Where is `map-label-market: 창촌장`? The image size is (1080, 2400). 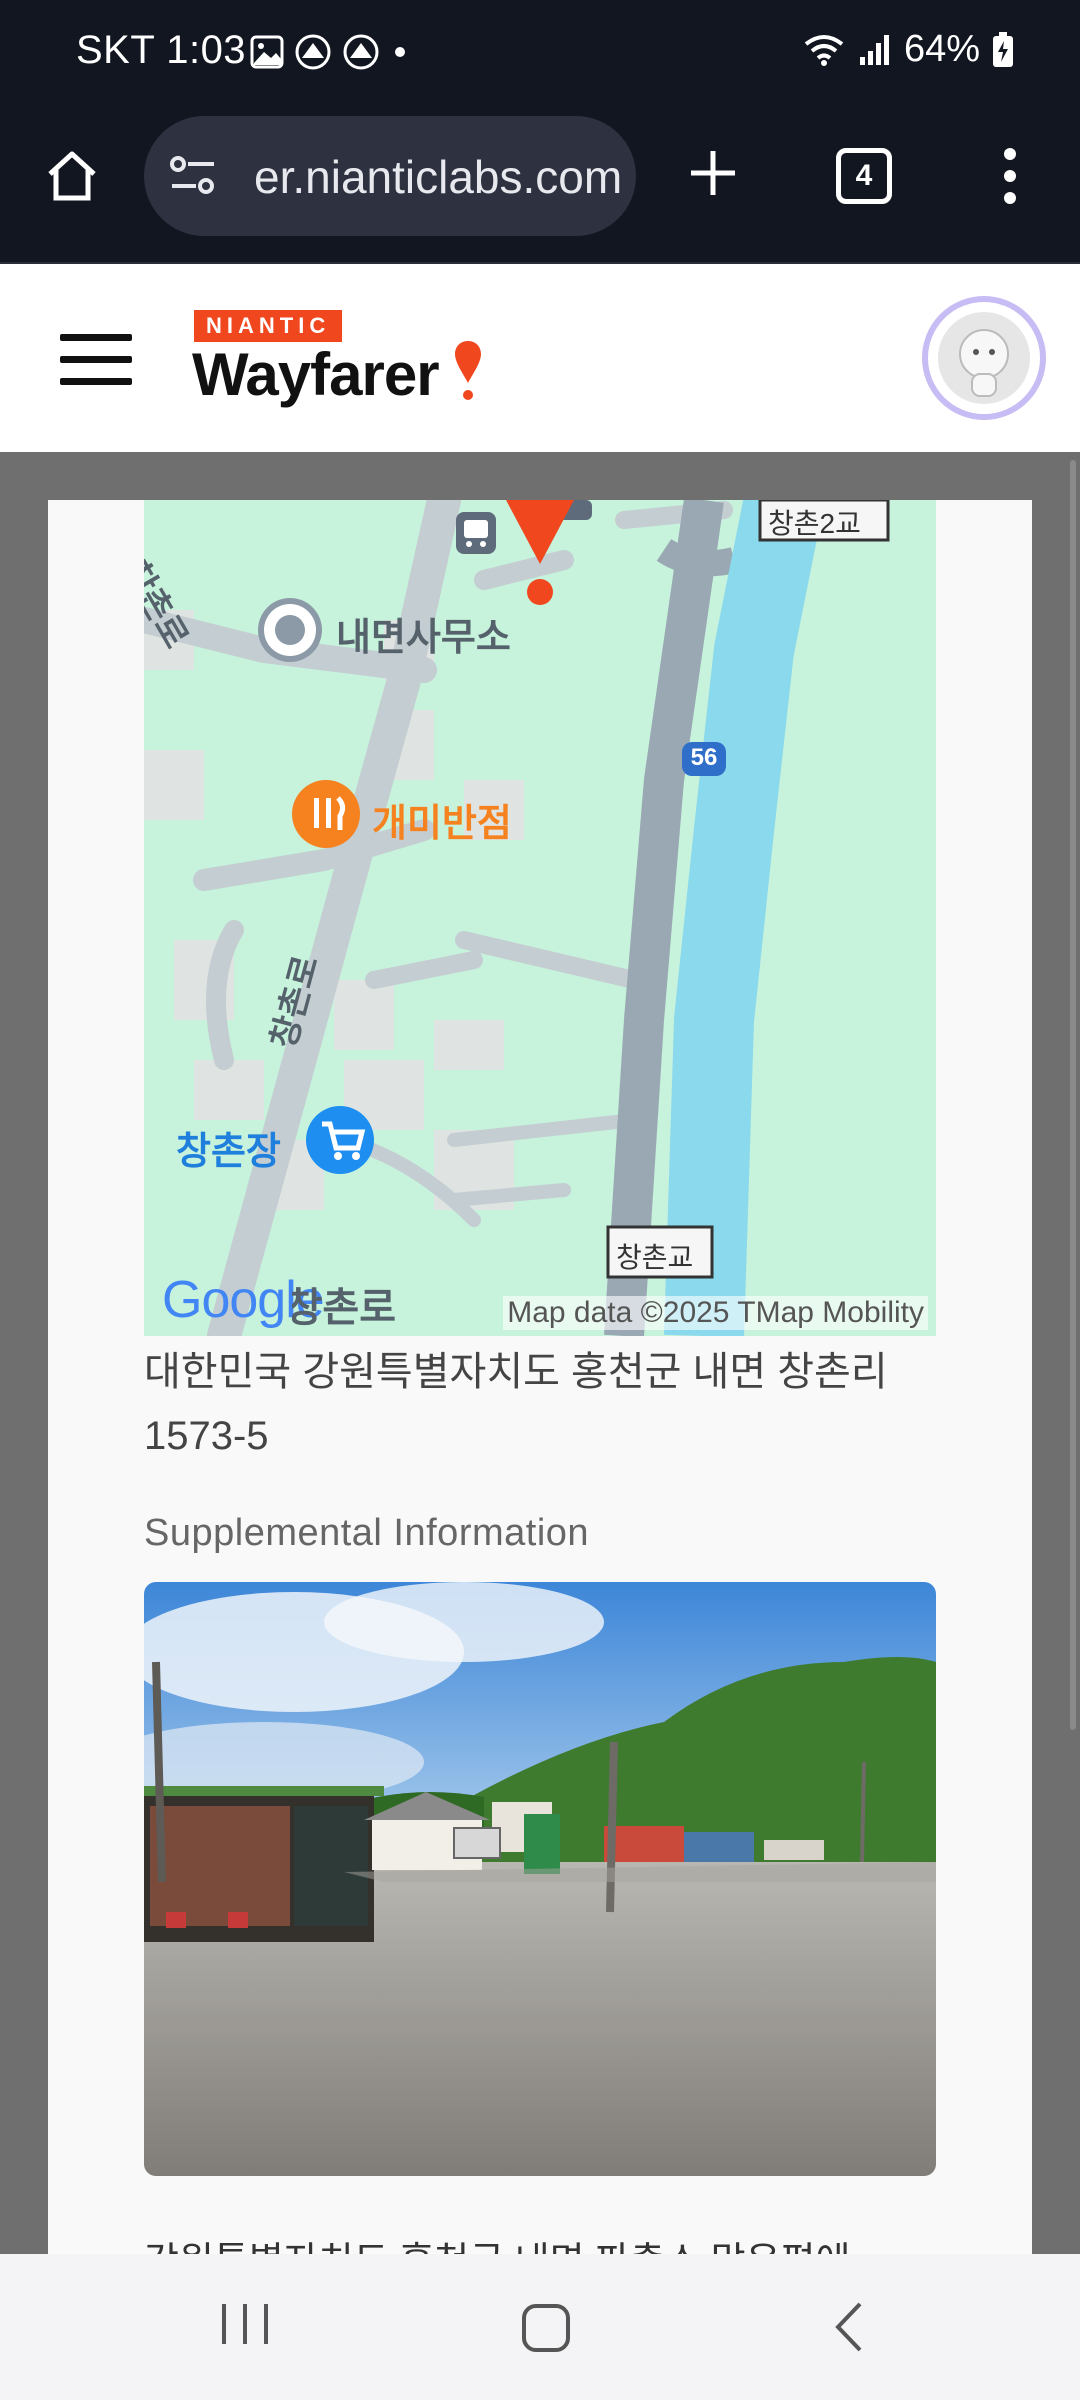 map-label-market: 창촌장 is located at coordinates (228, 1152).